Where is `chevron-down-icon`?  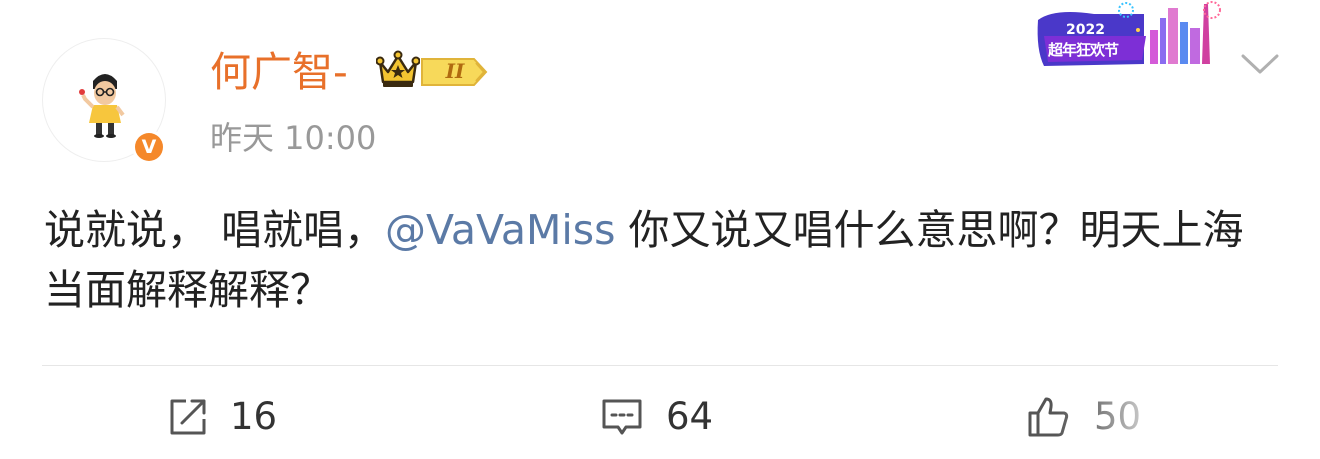 chevron-down-icon is located at coordinates (1260, 65).